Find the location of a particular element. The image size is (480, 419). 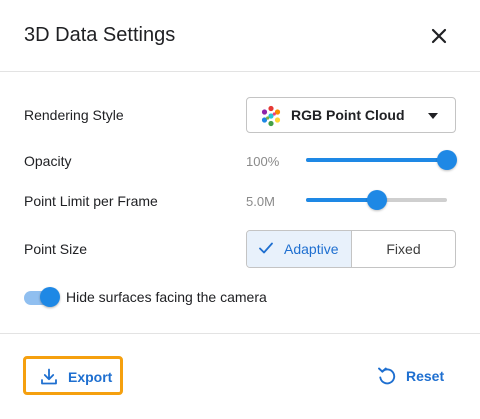

opacity-label: Opacity is located at coordinates (48, 161).